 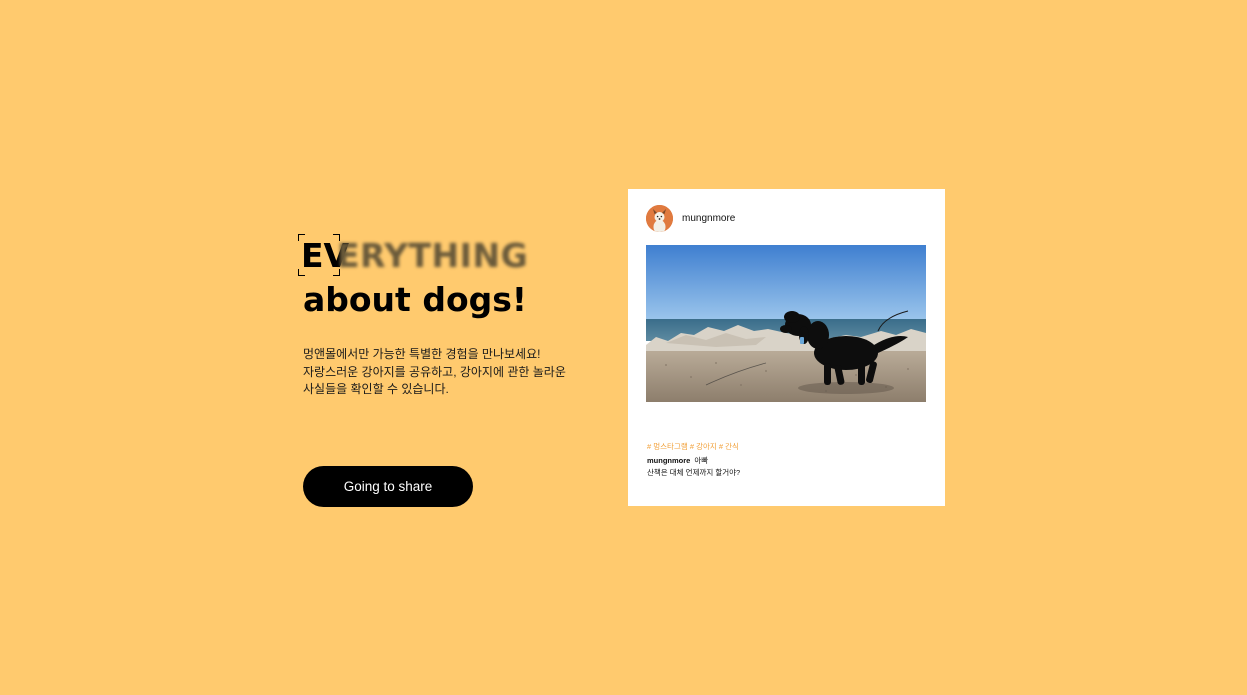 I want to click on headline-about-dogs: about dogs!, so click(x=415, y=299).